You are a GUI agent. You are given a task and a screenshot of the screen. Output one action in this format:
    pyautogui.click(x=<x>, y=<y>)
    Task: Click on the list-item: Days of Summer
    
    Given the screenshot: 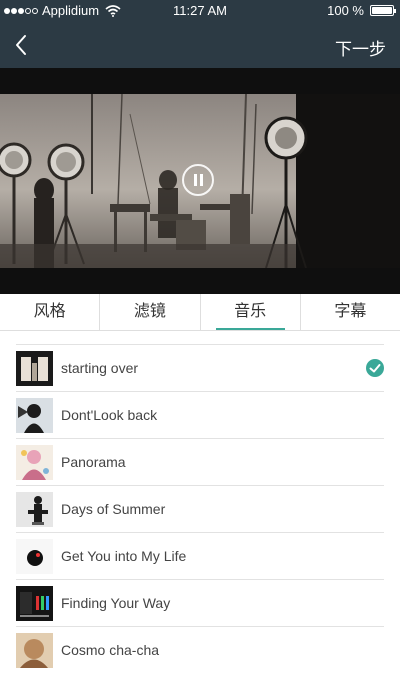 What is the action you would take?
    pyautogui.click(x=200, y=508)
    